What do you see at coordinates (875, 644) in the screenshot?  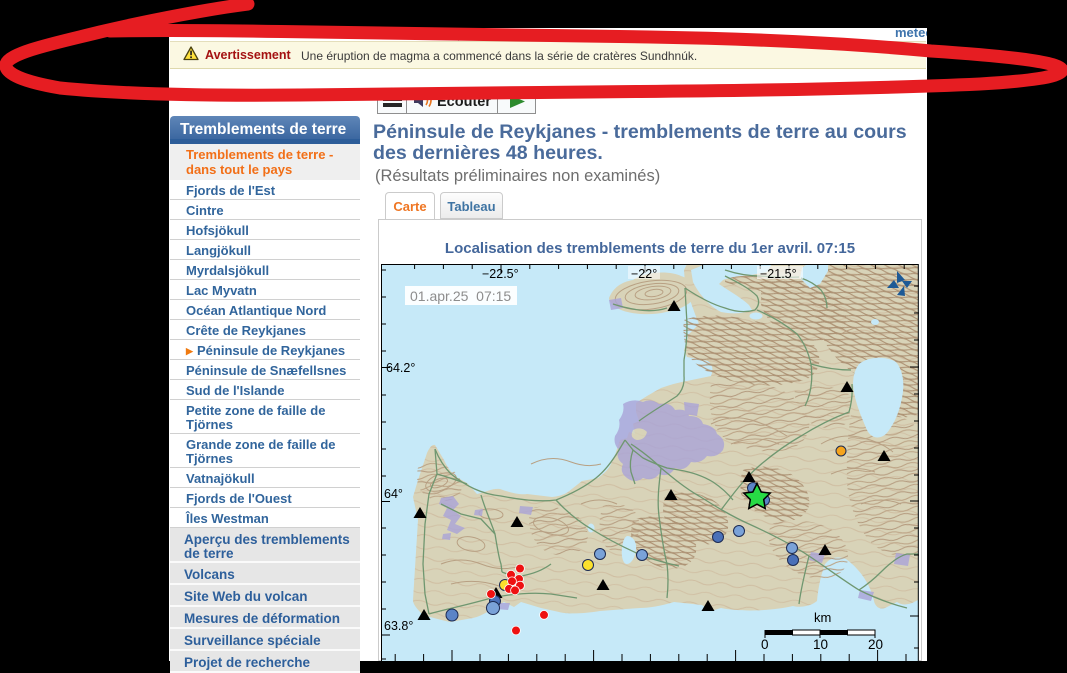 I see `svg-text: 20` at bounding box center [875, 644].